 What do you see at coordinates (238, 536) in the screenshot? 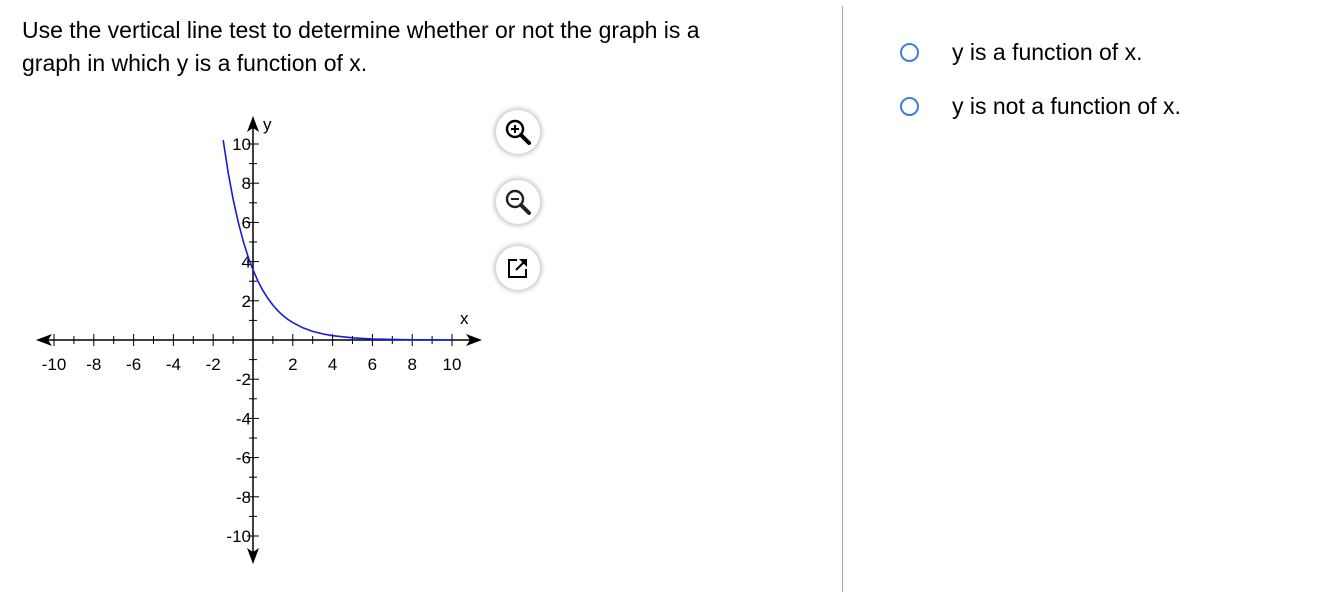
I see `y-tick-label: -10` at bounding box center [238, 536].